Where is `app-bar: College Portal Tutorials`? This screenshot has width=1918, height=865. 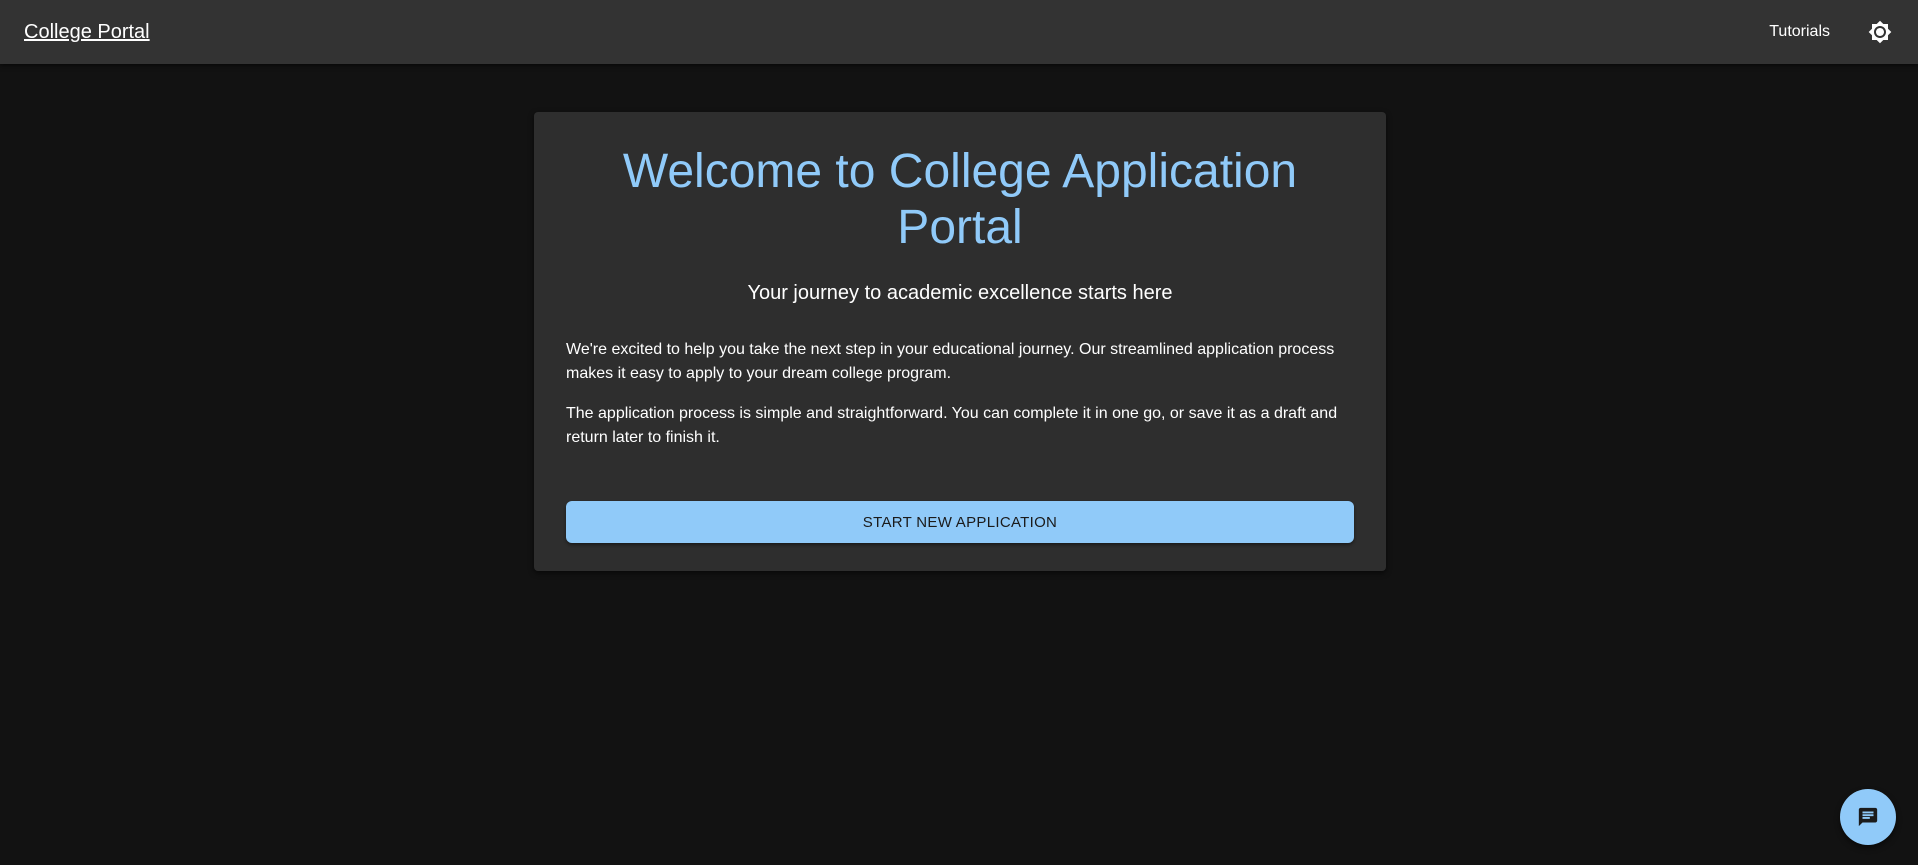
app-bar: College Portal Tutorials is located at coordinates (959, 32).